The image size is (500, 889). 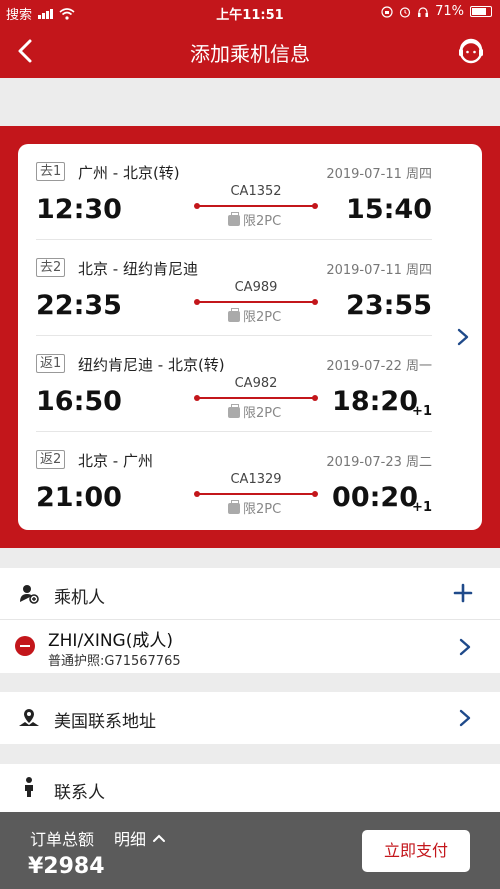 What do you see at coordinates (250, 619) in the screenshot?
I see `section-divider` at bounding box center [250, 619].